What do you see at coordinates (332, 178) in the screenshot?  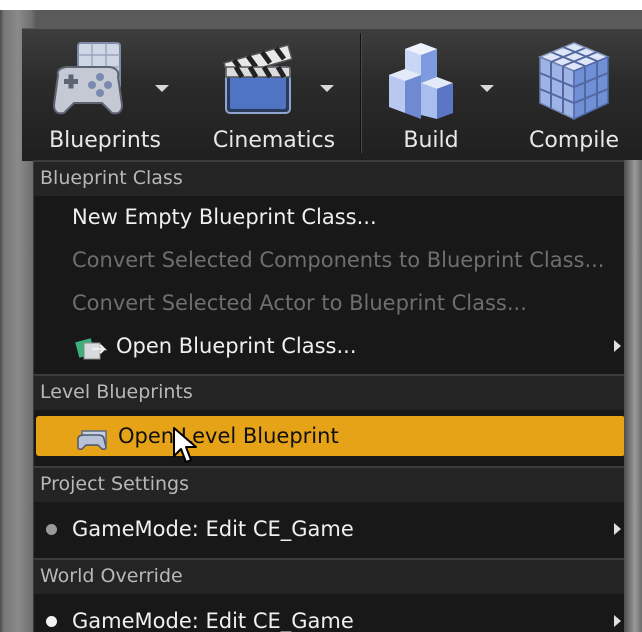 I see `section-header-blueprint-class: Blueprint Class` at bounding box center [332, 178].